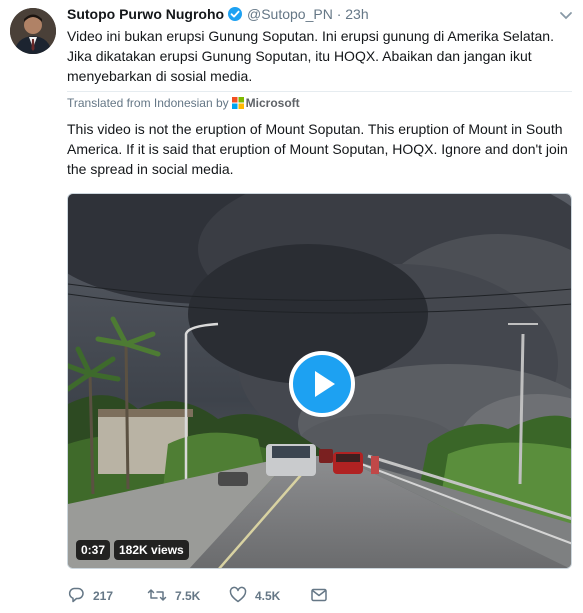  I want to click on translator-name: Microsoft, so click(273, 103).